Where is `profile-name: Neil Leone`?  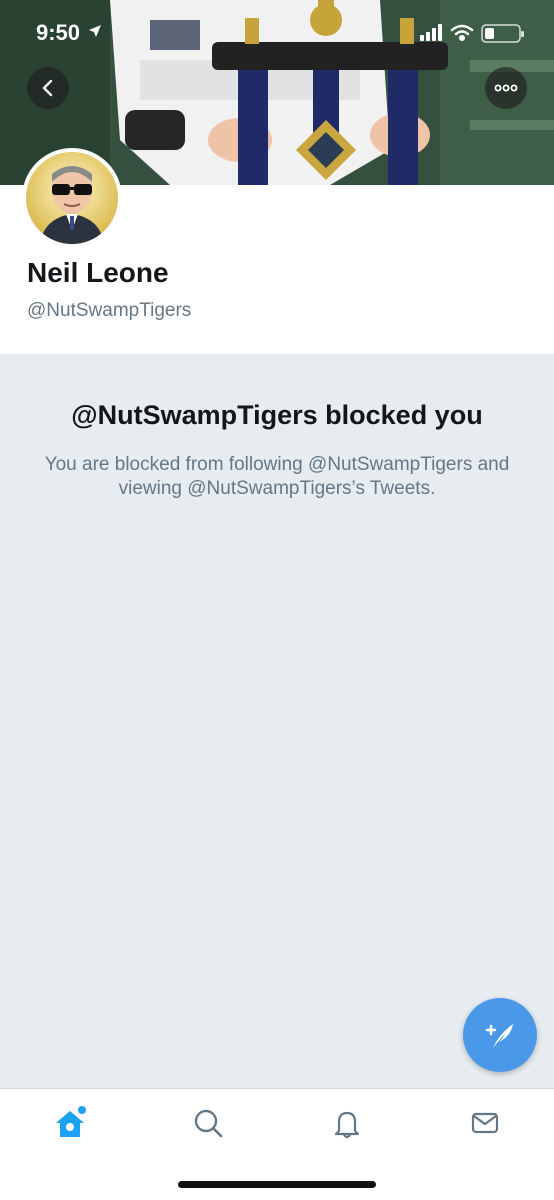
profile-name: Neil Leone is located at coordinates (98, 272).